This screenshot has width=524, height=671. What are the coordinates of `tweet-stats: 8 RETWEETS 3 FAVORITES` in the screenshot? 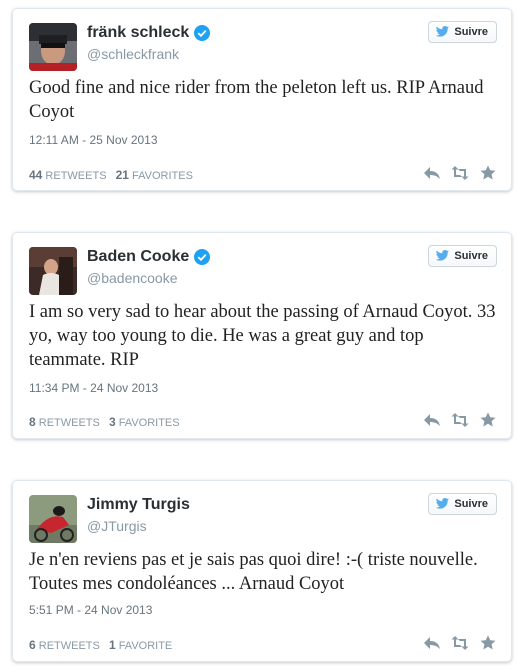 It's located at (104, 422).